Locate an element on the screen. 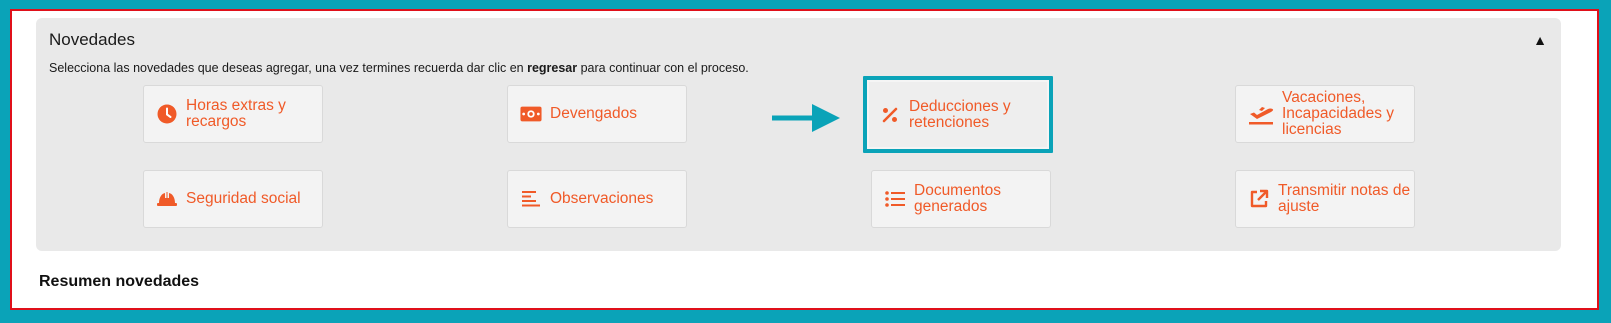  summary-title: Resumen novedades is located at coordinates (119, 281).